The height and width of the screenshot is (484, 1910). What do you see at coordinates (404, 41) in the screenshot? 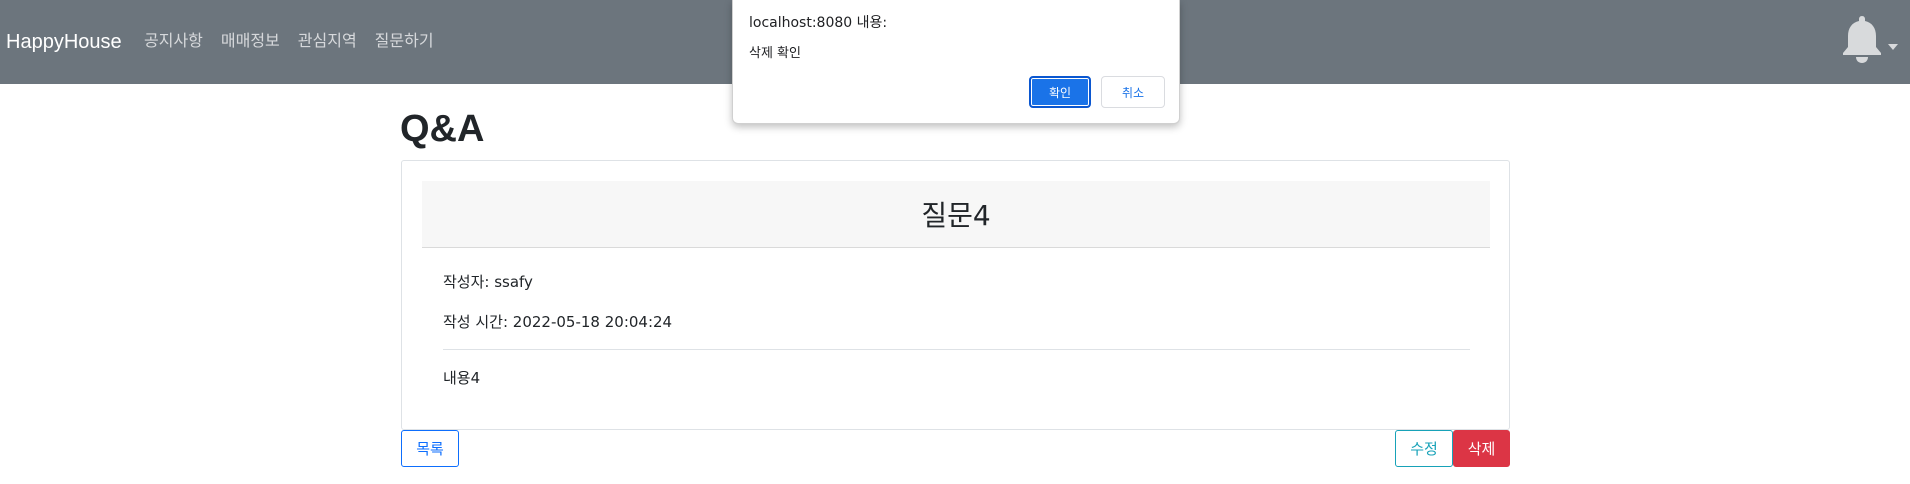
I see `nav-link-qna: 질문하기` at bounding box center [404, 41].